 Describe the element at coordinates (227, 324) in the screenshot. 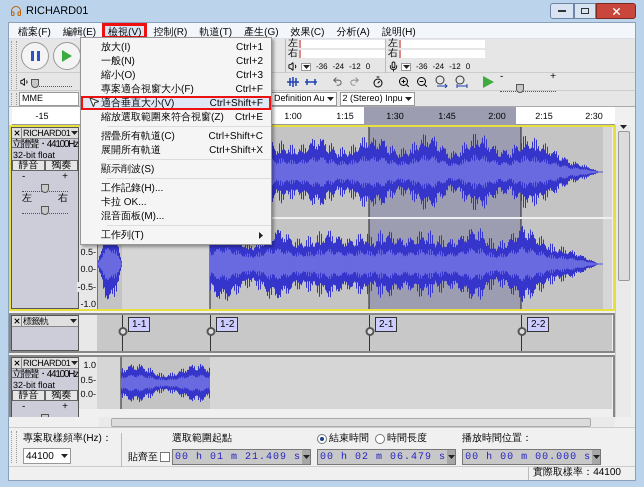

I see `label-box: 1-2` at that location.